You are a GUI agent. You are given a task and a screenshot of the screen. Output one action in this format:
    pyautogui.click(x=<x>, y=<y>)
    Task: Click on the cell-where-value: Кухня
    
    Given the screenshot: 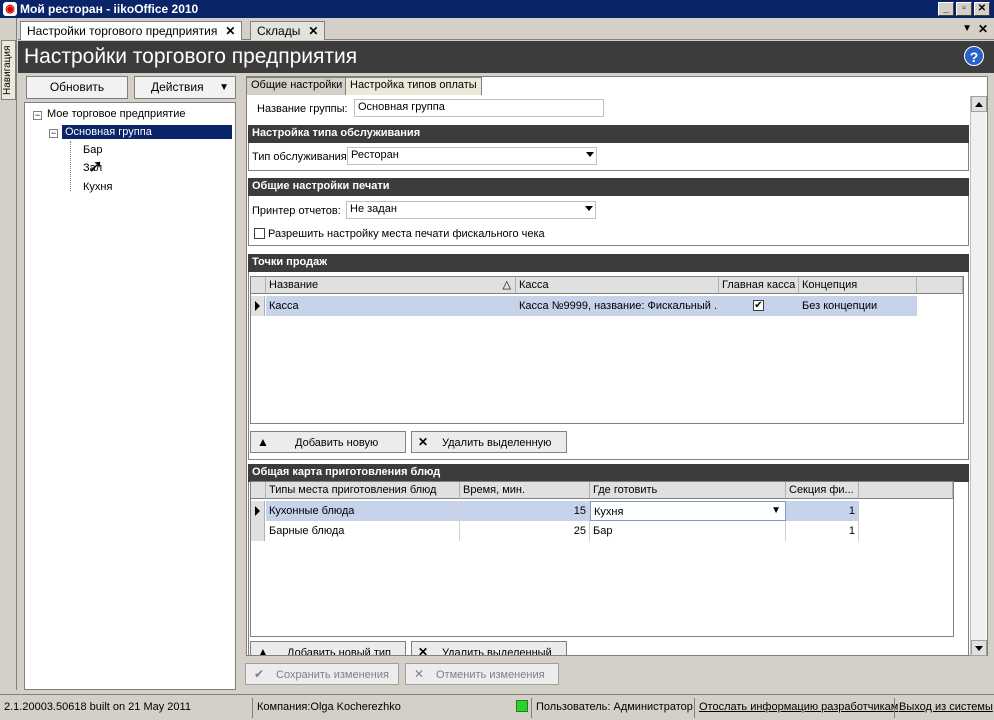 What is the action you would take?
    pyautogui.click(x=609, y=512)
    